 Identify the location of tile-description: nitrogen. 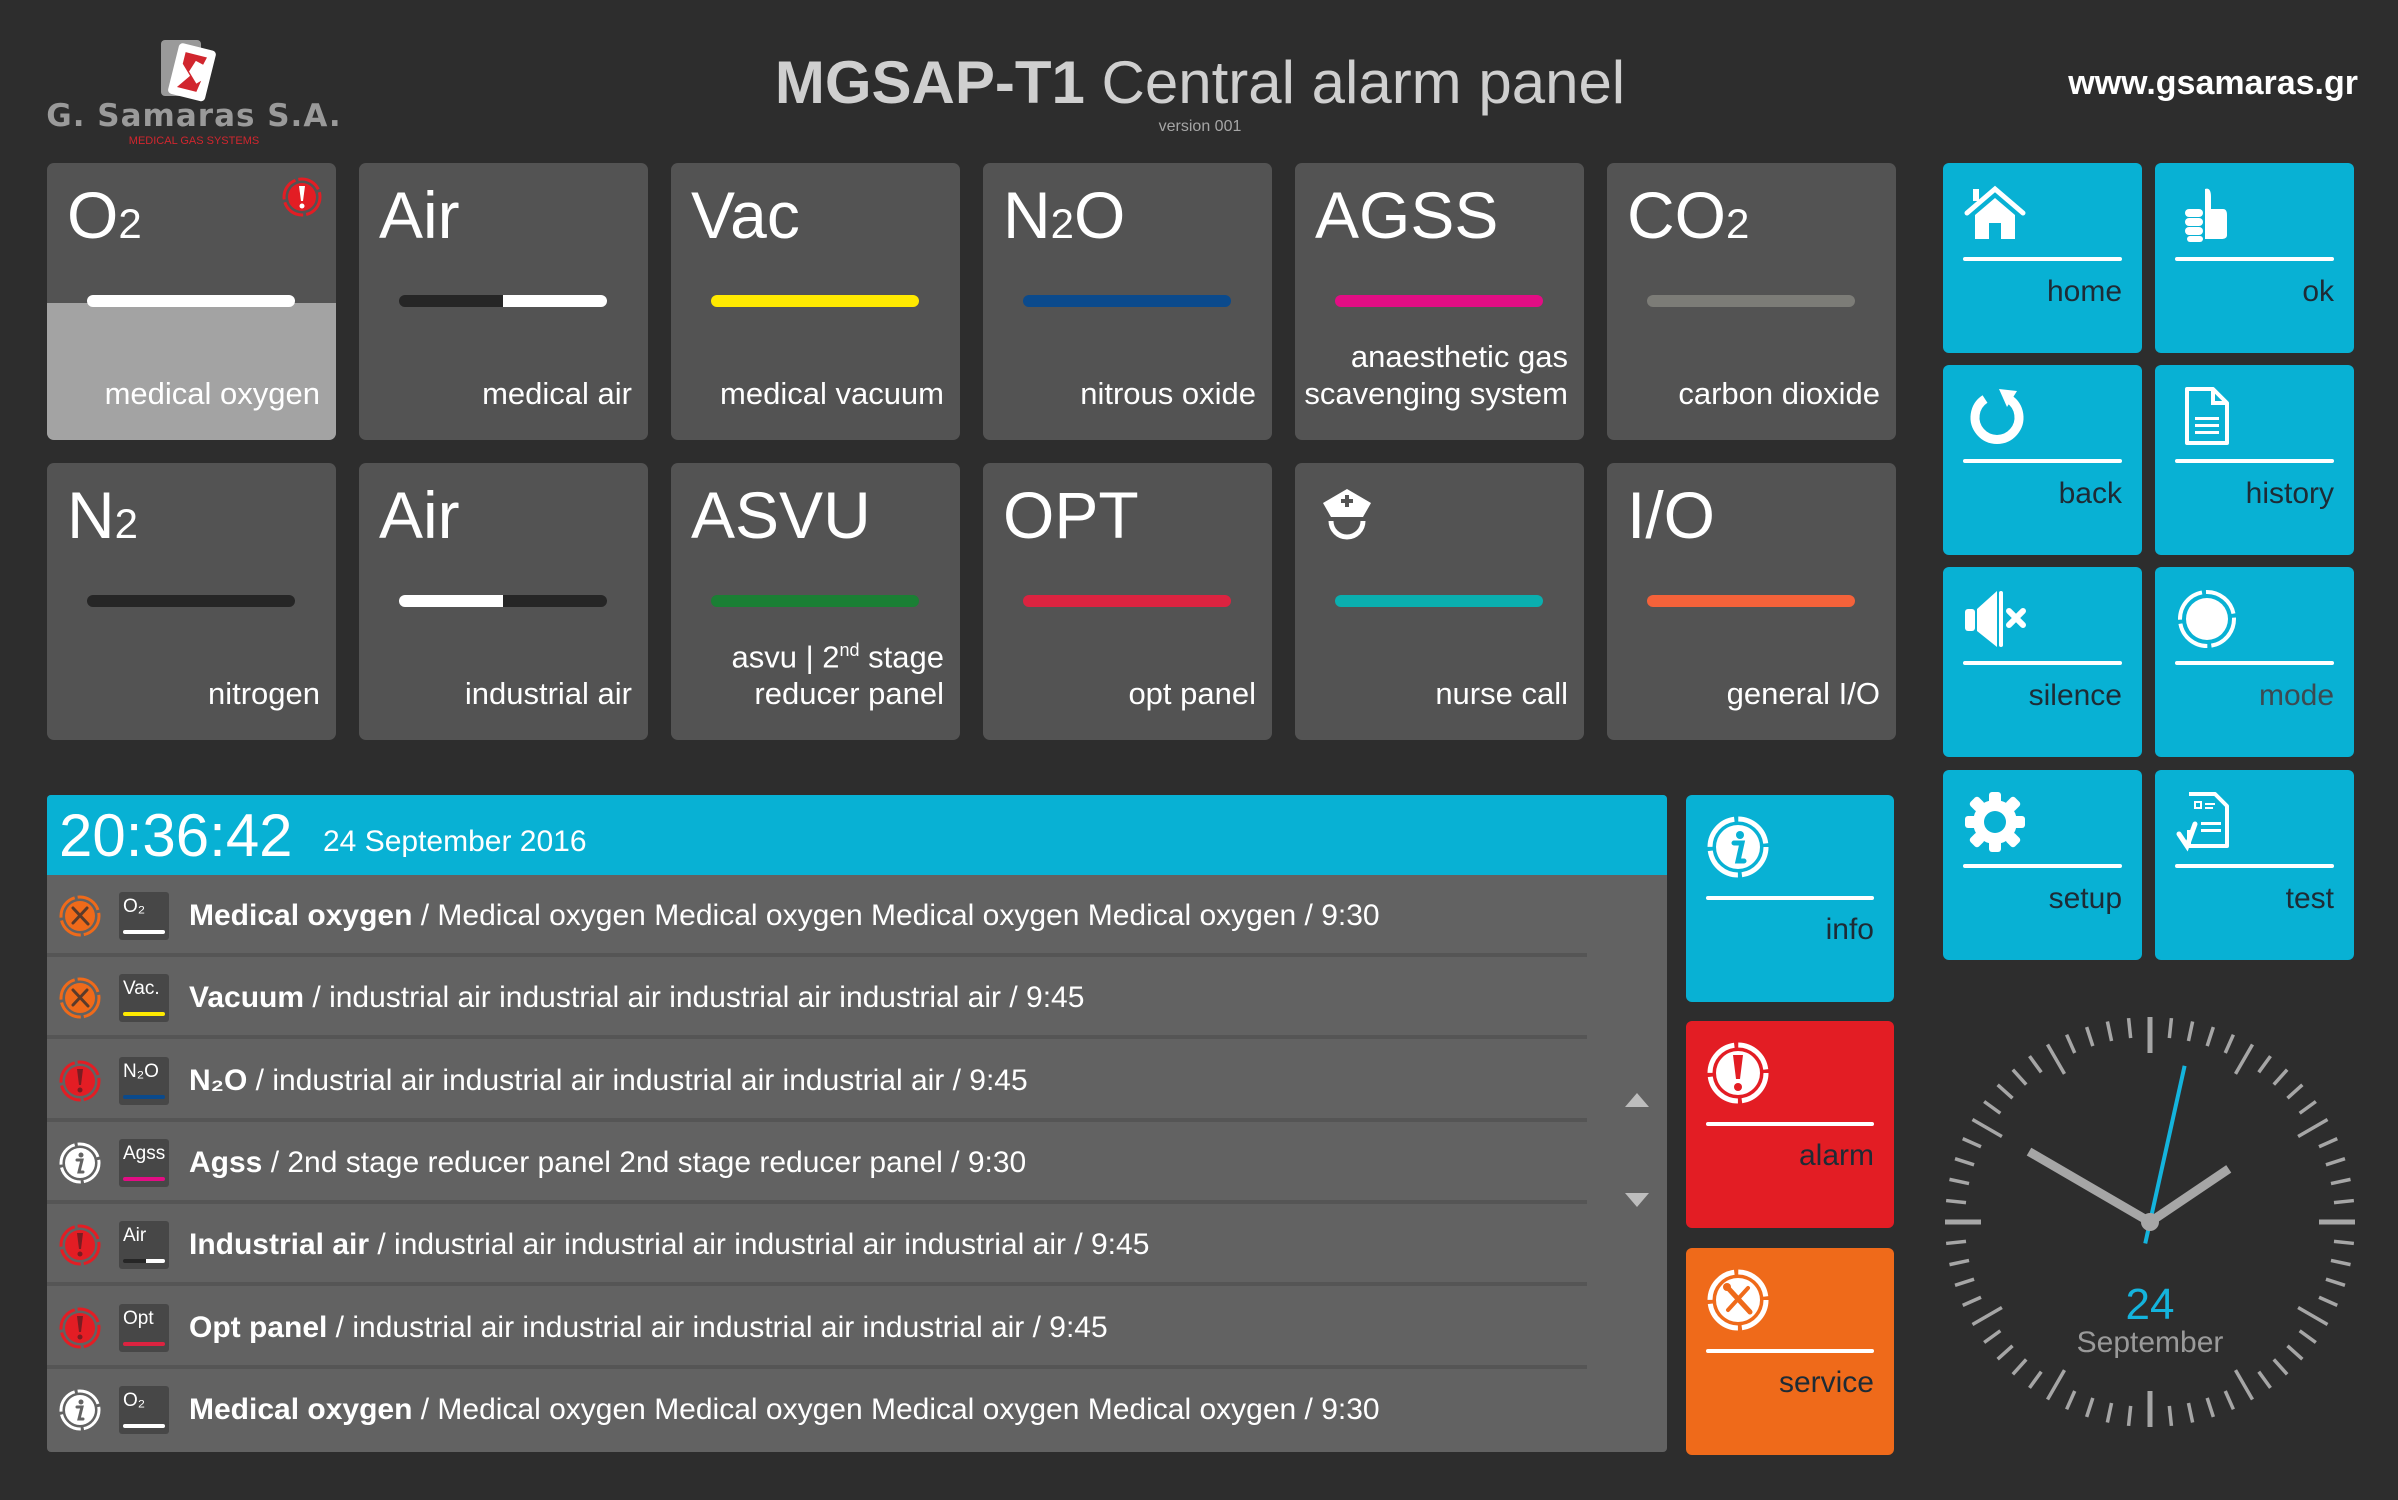
(264, 693).